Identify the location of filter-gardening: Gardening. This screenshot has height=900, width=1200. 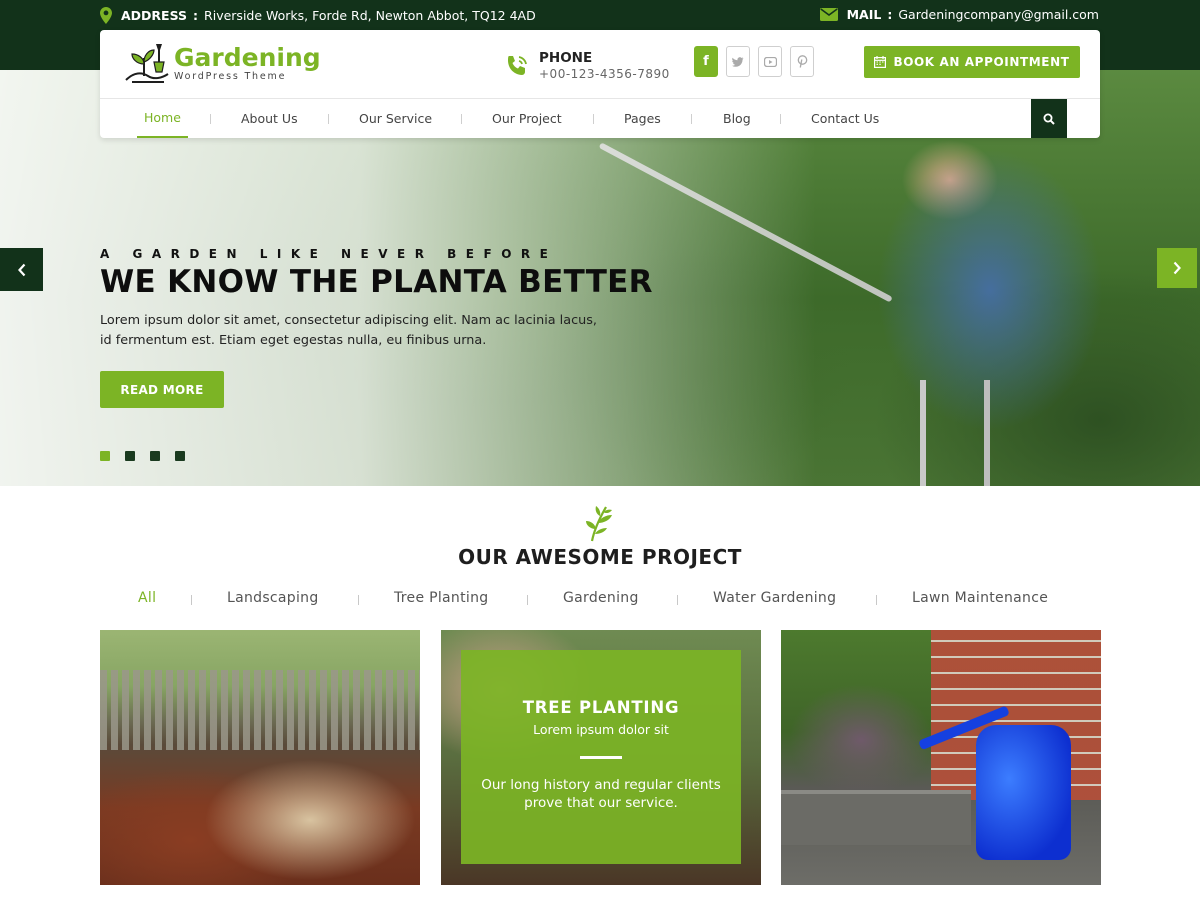
(601, 598).